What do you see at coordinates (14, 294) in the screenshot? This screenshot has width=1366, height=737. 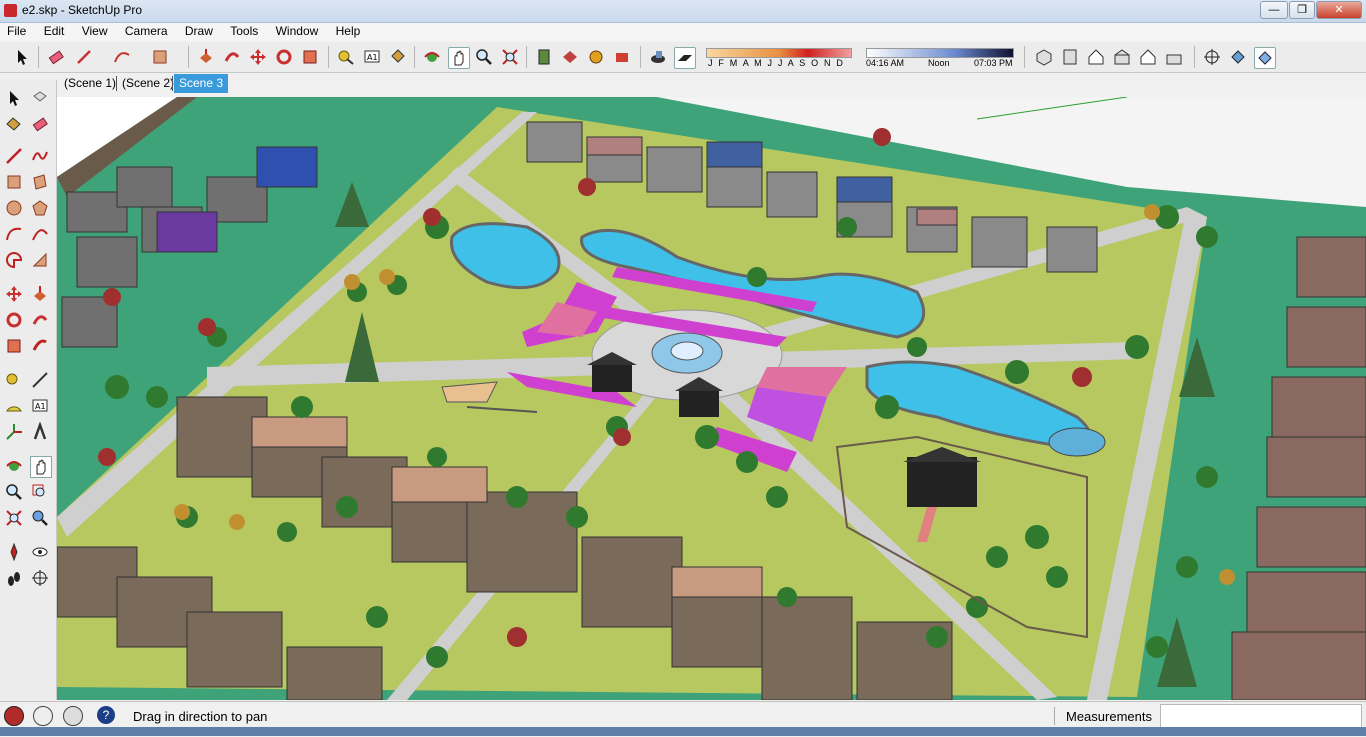 I see `move-side-icon` at bounding box center [14, 294].